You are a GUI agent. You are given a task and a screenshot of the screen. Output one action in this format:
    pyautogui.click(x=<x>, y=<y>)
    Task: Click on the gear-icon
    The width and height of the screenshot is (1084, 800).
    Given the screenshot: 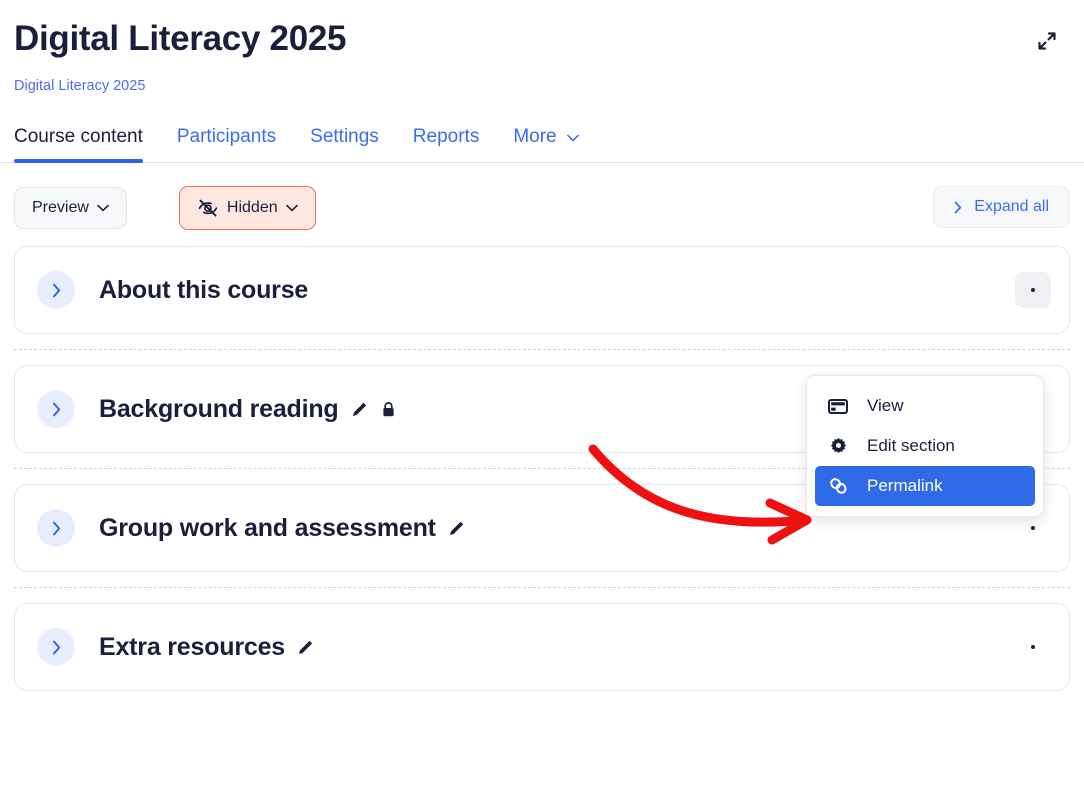 What is the action you would take?
    pyautogui.click(x=838, y=446)
    